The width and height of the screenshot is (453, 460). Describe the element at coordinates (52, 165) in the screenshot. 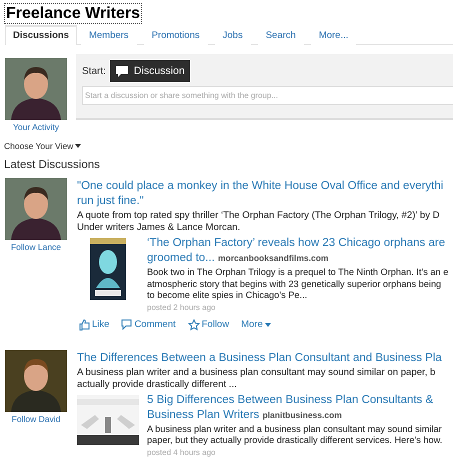

I see `section-heading: Latest Discussions` at that location.